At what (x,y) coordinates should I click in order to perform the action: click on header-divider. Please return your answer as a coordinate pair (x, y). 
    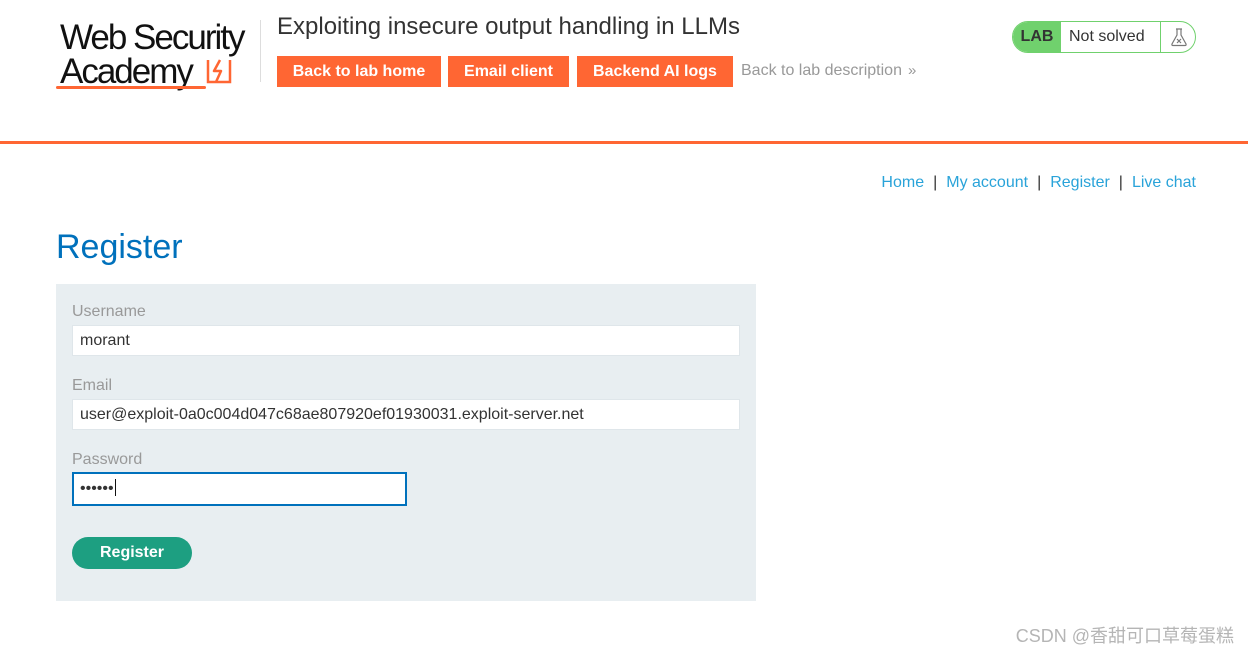
    Looking at the image, I should click on (260, 51).